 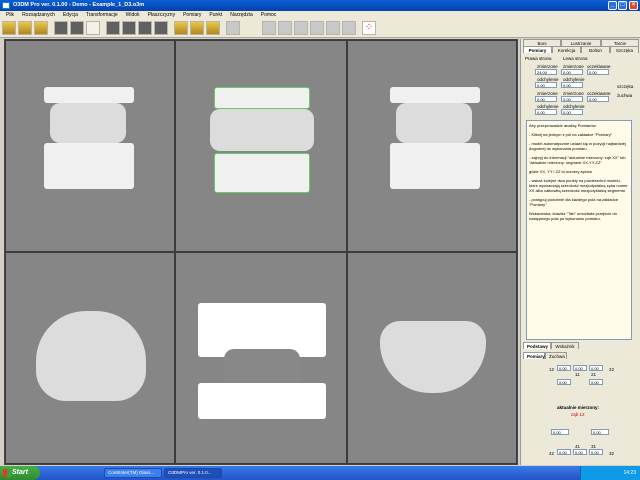 What do you see at coordinates (41, 28) in the screenshot?
I see `save-icon` at bounding box center [41, 28].